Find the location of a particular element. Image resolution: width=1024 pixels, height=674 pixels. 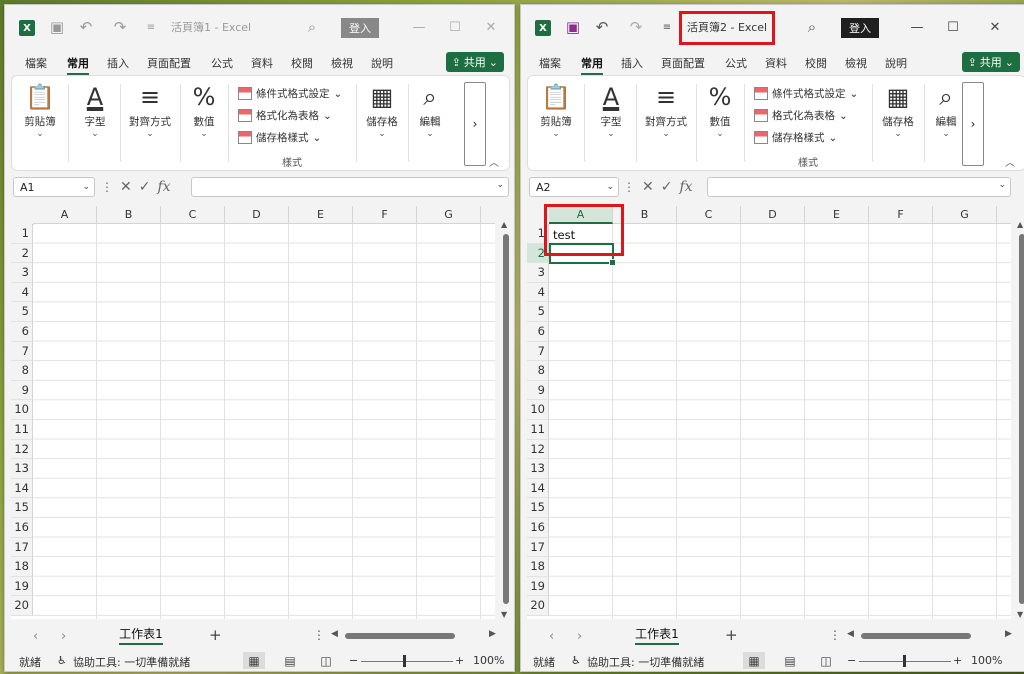

next-sheet-icon: › is located at coordinates (579, 636).